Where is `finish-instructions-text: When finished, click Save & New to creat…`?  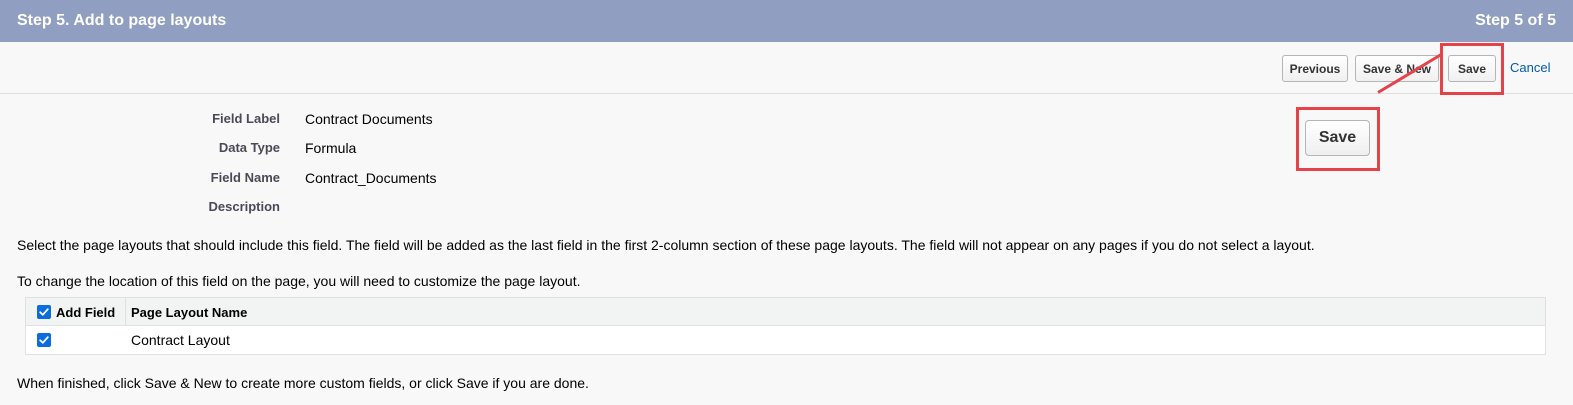
finish-instructions-text: When finished, click Save & New to creat… is located at coordinates (303, 383).